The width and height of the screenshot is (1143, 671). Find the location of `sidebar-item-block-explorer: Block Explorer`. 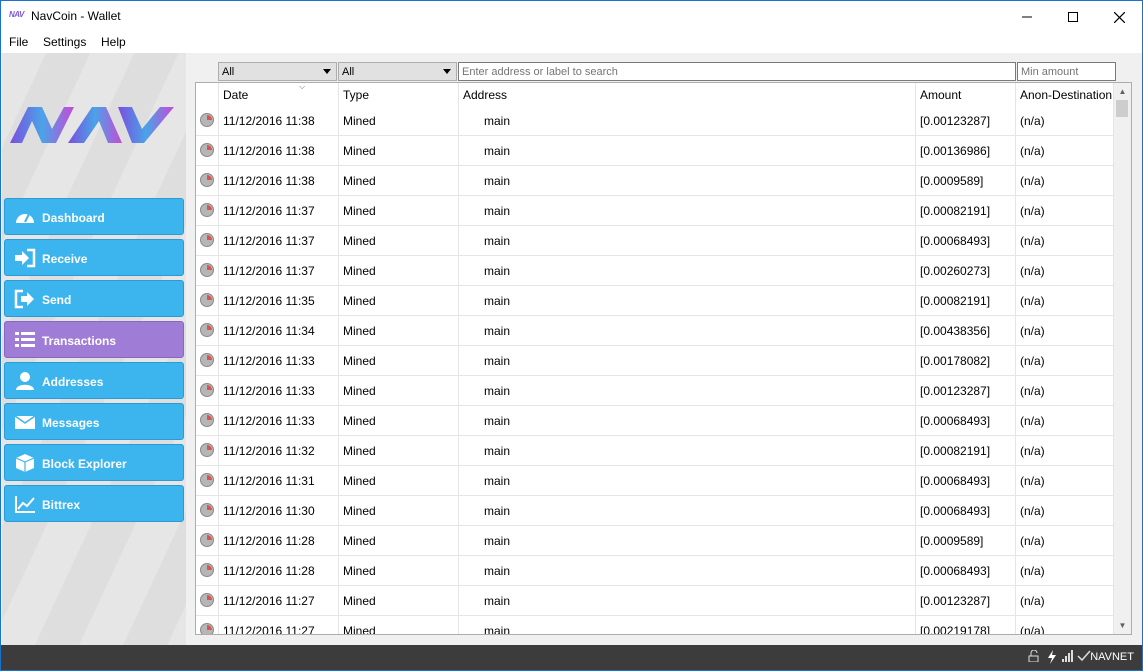

sidebar-item-block-explorer: Block Explorer is located at coordinates (94, 462).